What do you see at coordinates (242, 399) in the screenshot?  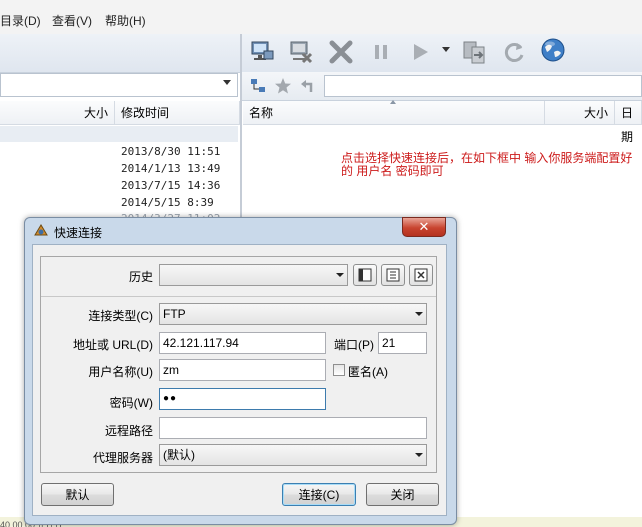 I see `password-input: ●●` at bounding box center [242, 399].